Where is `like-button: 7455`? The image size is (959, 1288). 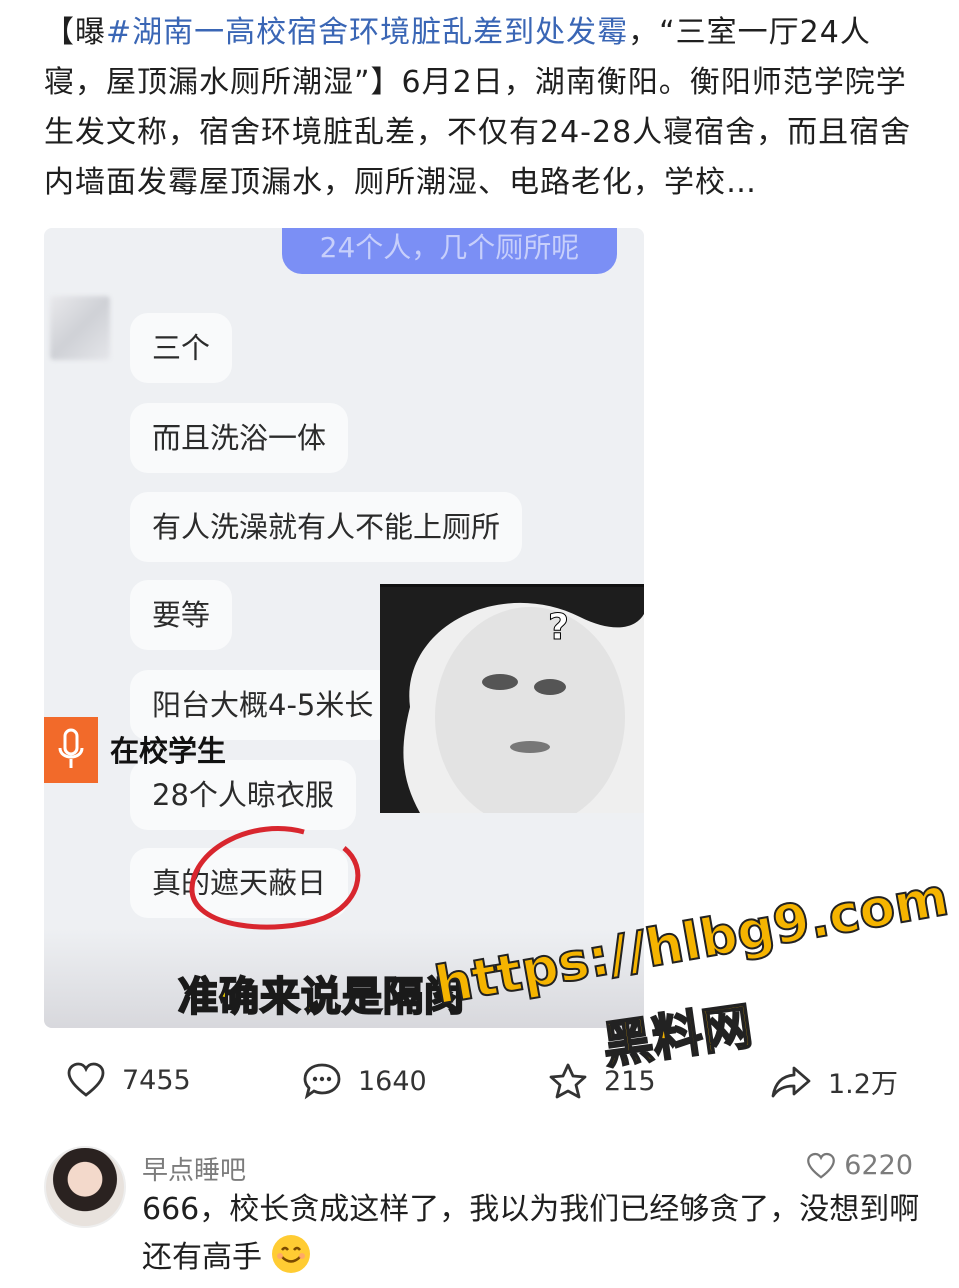 like-button: 7455 is located at coordinates (128, 1080).